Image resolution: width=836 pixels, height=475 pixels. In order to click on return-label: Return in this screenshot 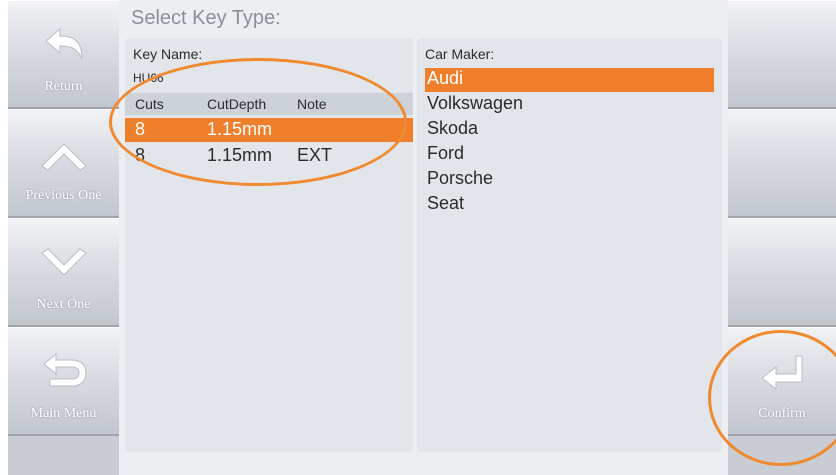, I will do `click(63, 86)`.